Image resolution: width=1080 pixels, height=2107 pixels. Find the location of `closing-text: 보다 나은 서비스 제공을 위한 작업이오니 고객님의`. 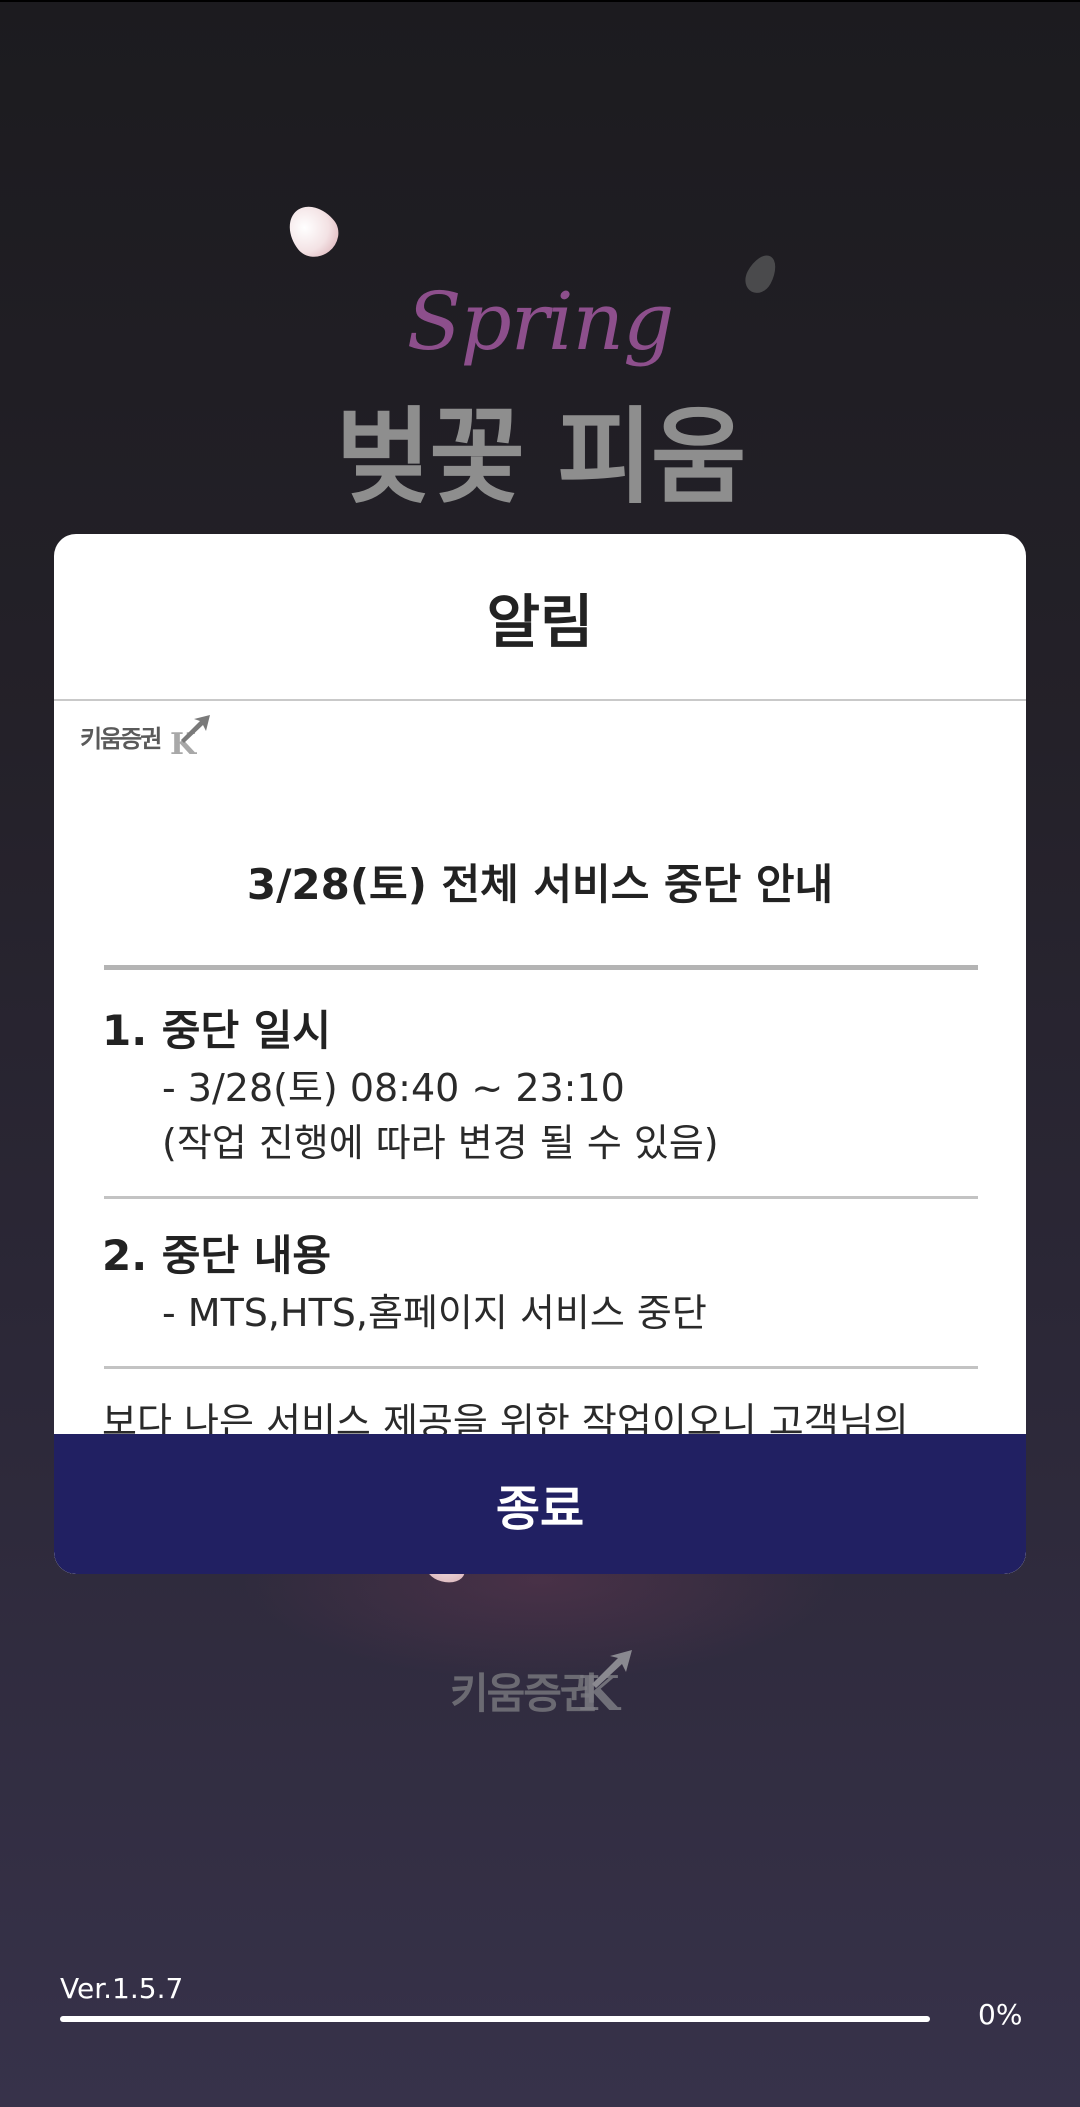

closing-text: 보다 나은 서비스 제공을 위한 작업이오니 고객님의 is located at coordinates (505, 1417).